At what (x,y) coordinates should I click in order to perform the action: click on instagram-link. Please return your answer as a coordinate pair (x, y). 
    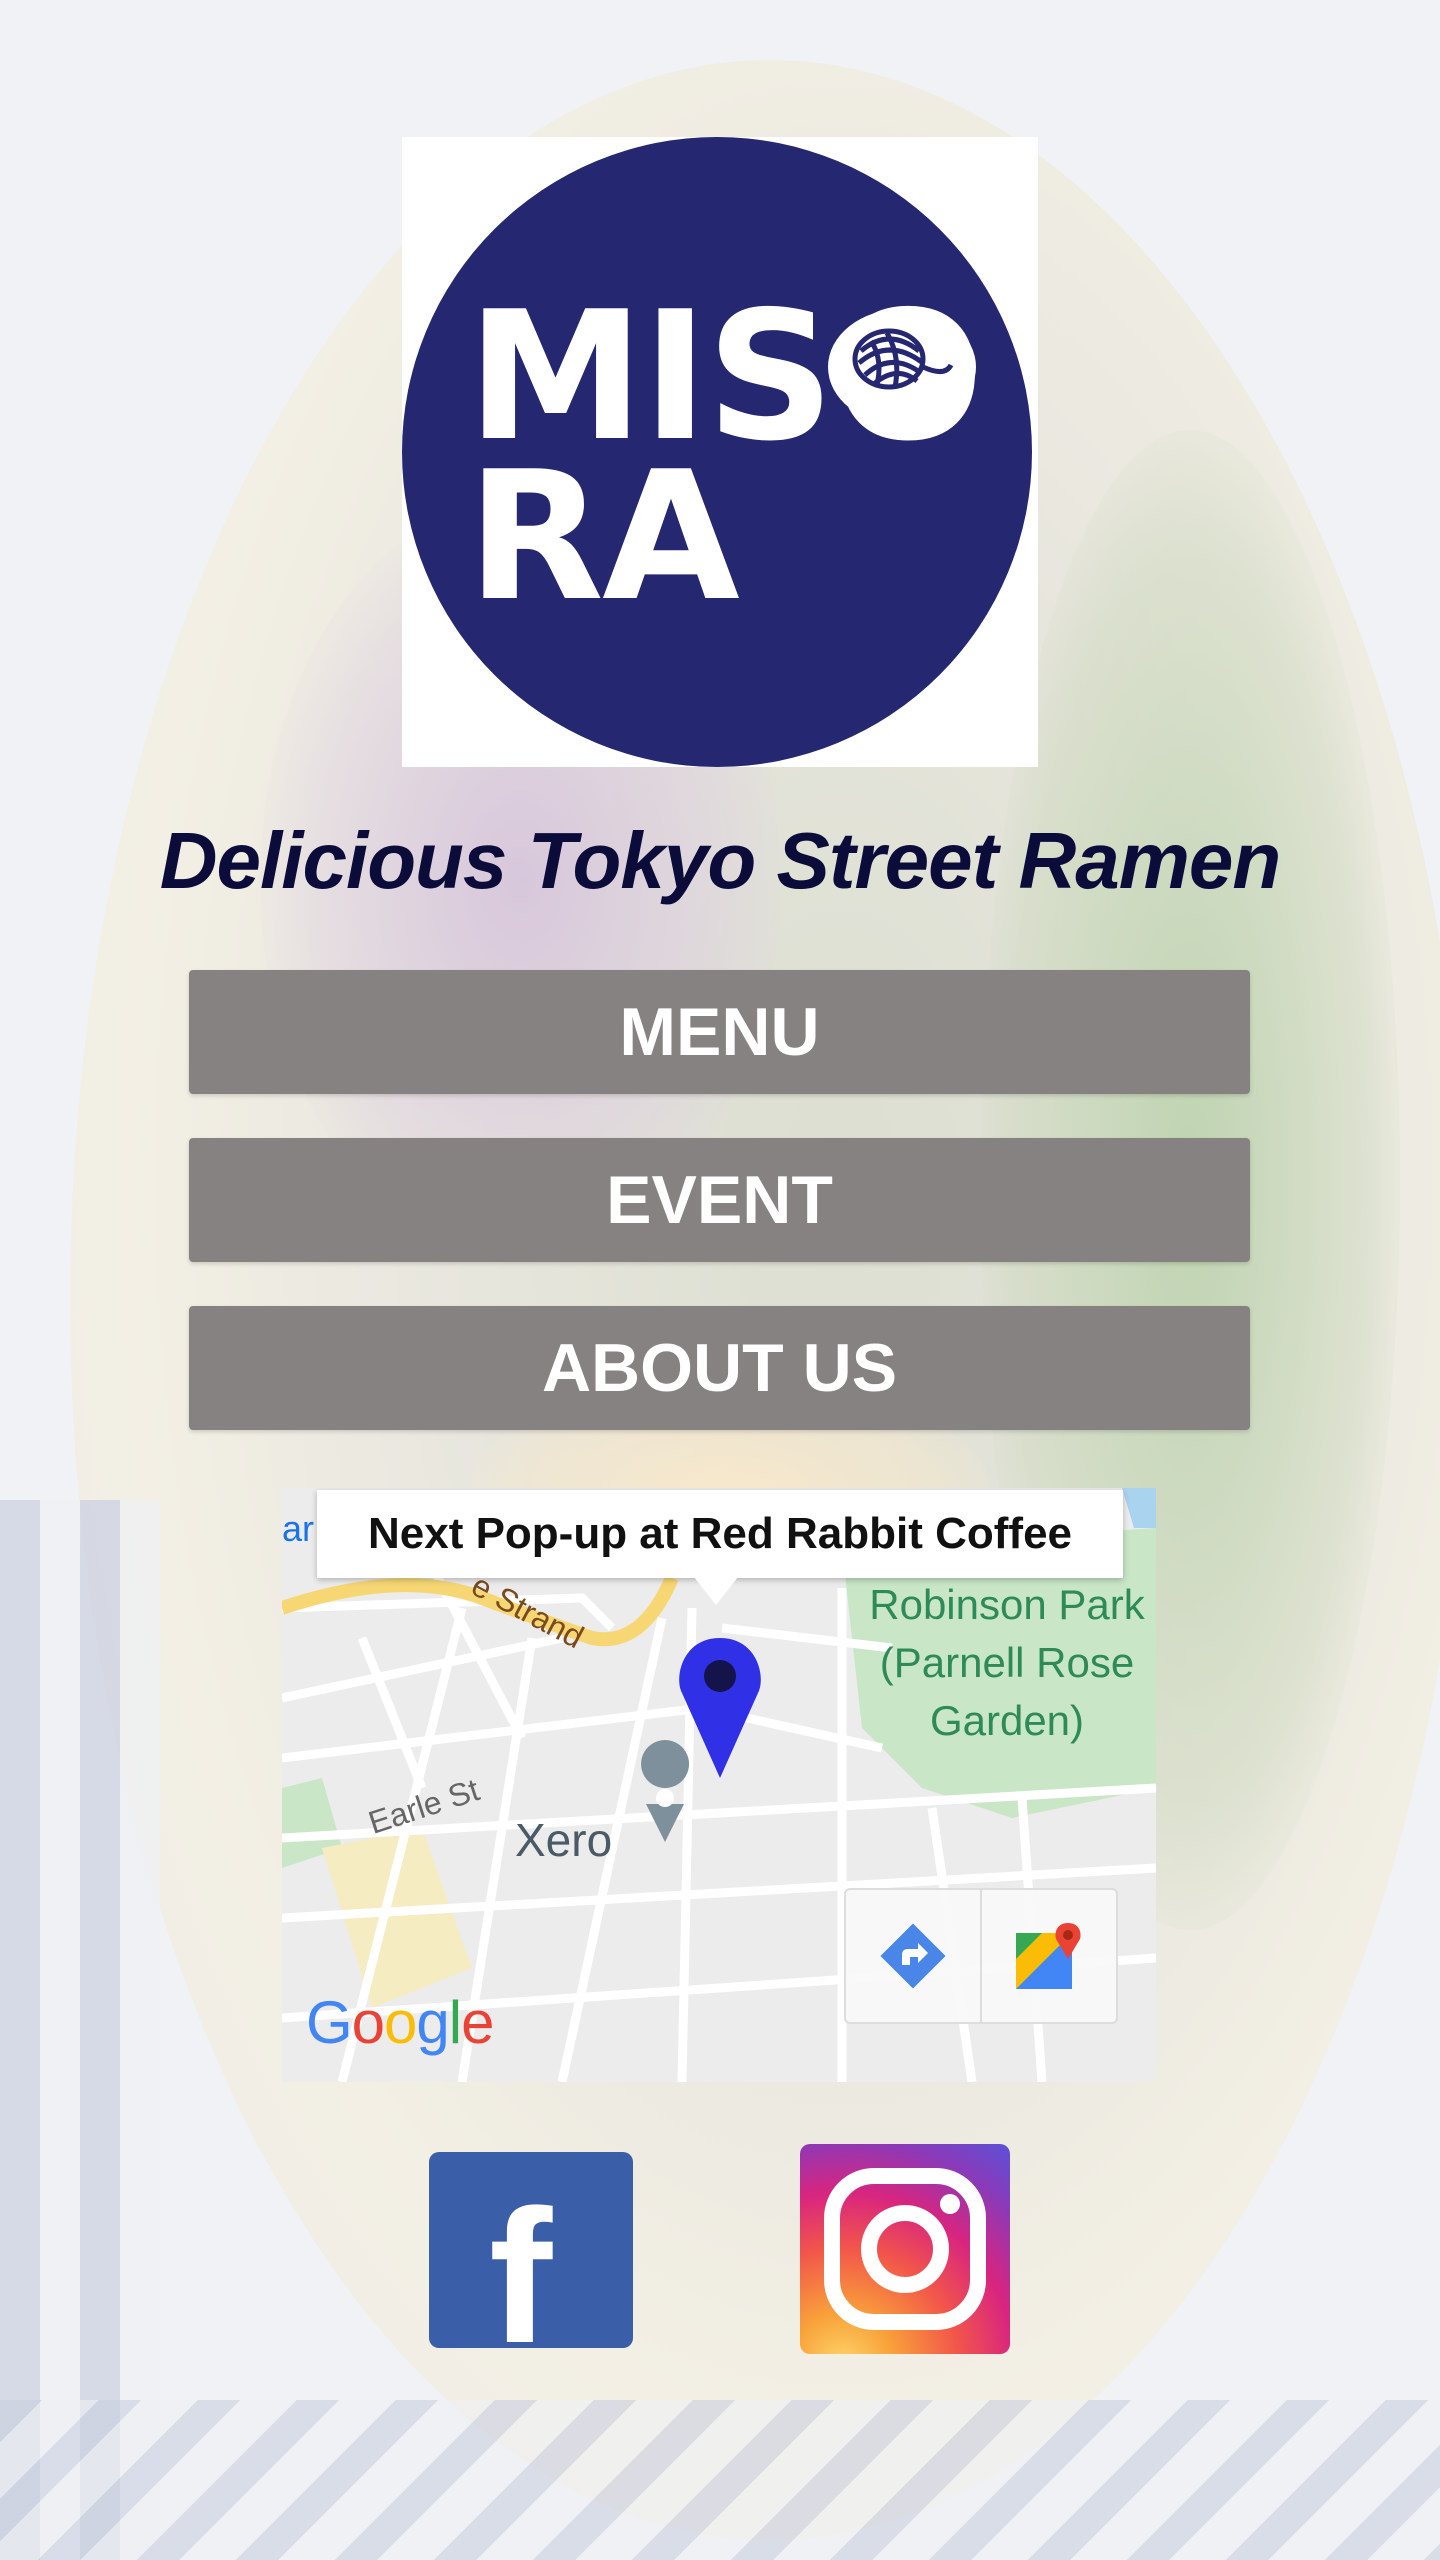
    Looking at the image, I should click on (905, 2249).